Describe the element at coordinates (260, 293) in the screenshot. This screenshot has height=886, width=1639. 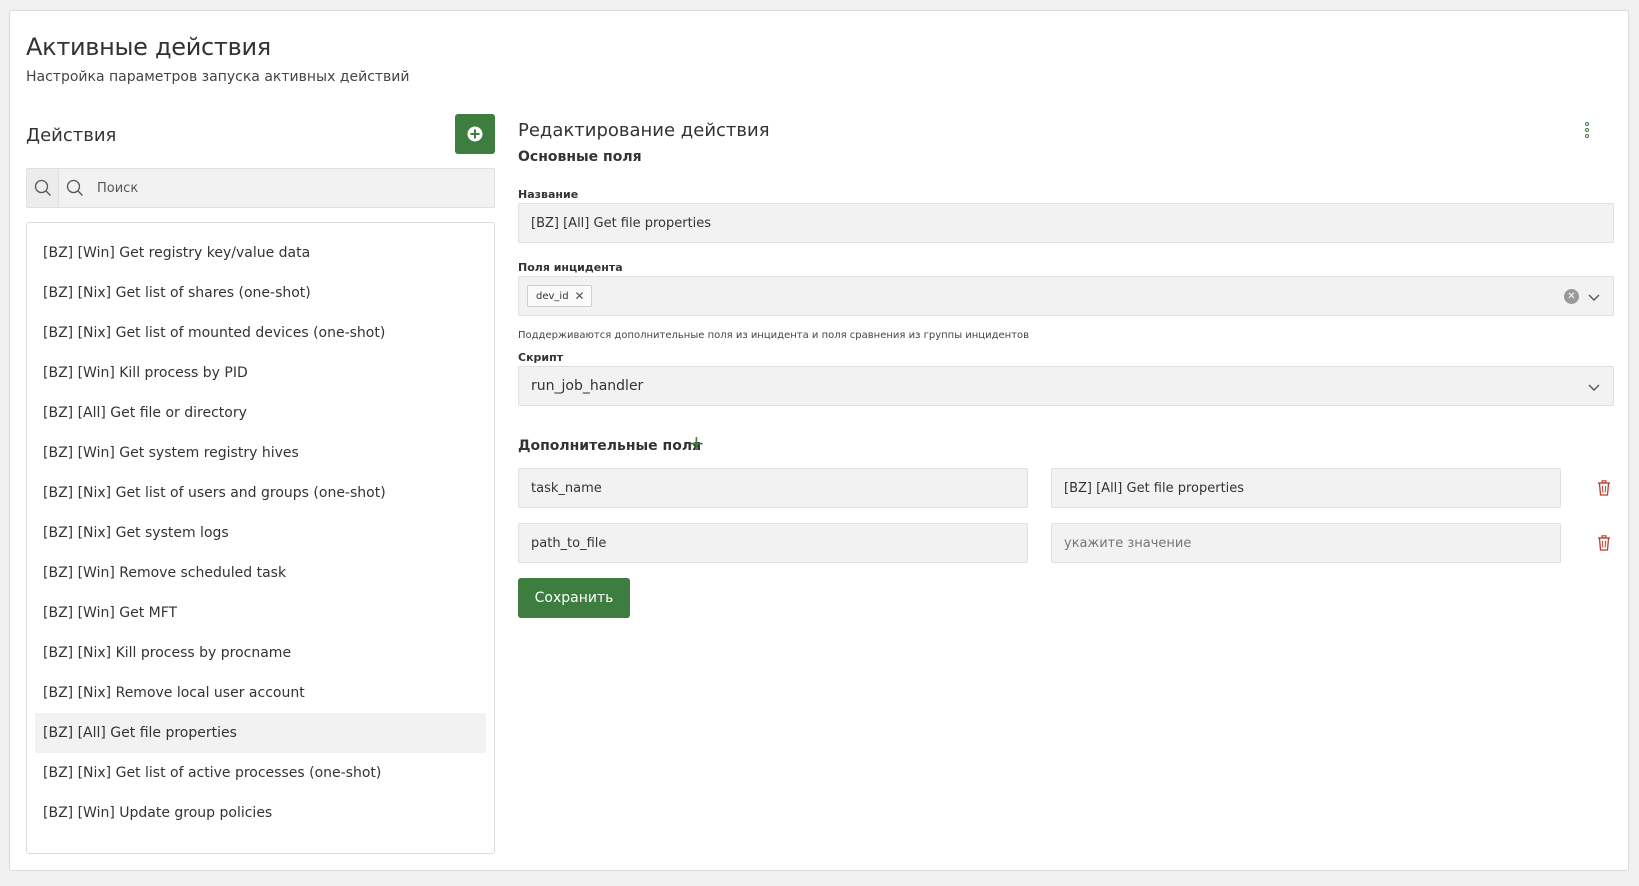
I see `list-item: [BZ] [Nix] Get list of shares (one-shot)` at that location.